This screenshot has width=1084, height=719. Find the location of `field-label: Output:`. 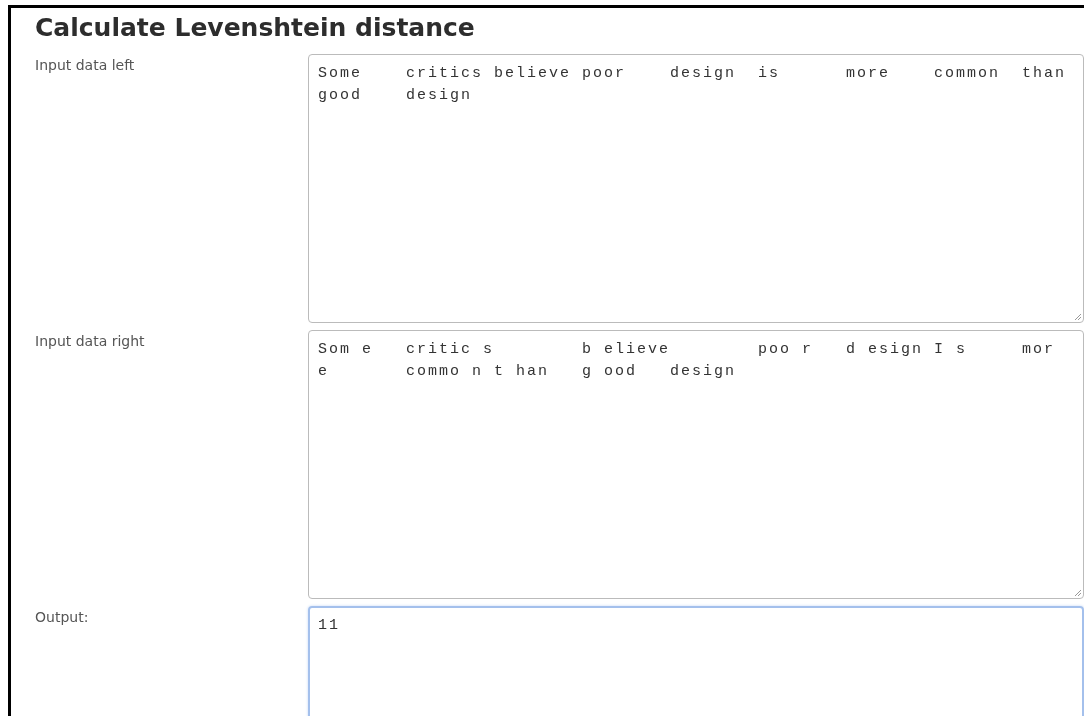

field-label: Output: is located at coordinates (62, 617).